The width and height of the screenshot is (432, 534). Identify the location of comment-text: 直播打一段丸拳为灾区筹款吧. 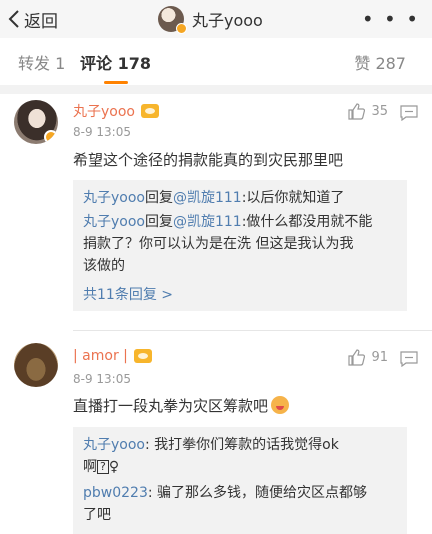
(181, 405).